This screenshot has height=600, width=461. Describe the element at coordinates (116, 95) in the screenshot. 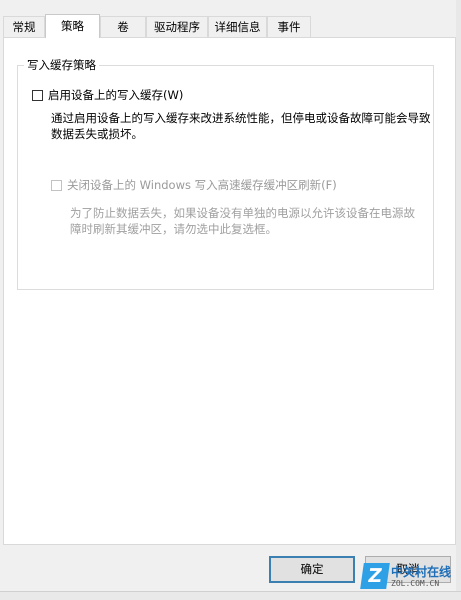

I see `enable-write-cache-label: 启用设备上的写入缓存(W)` at that location.